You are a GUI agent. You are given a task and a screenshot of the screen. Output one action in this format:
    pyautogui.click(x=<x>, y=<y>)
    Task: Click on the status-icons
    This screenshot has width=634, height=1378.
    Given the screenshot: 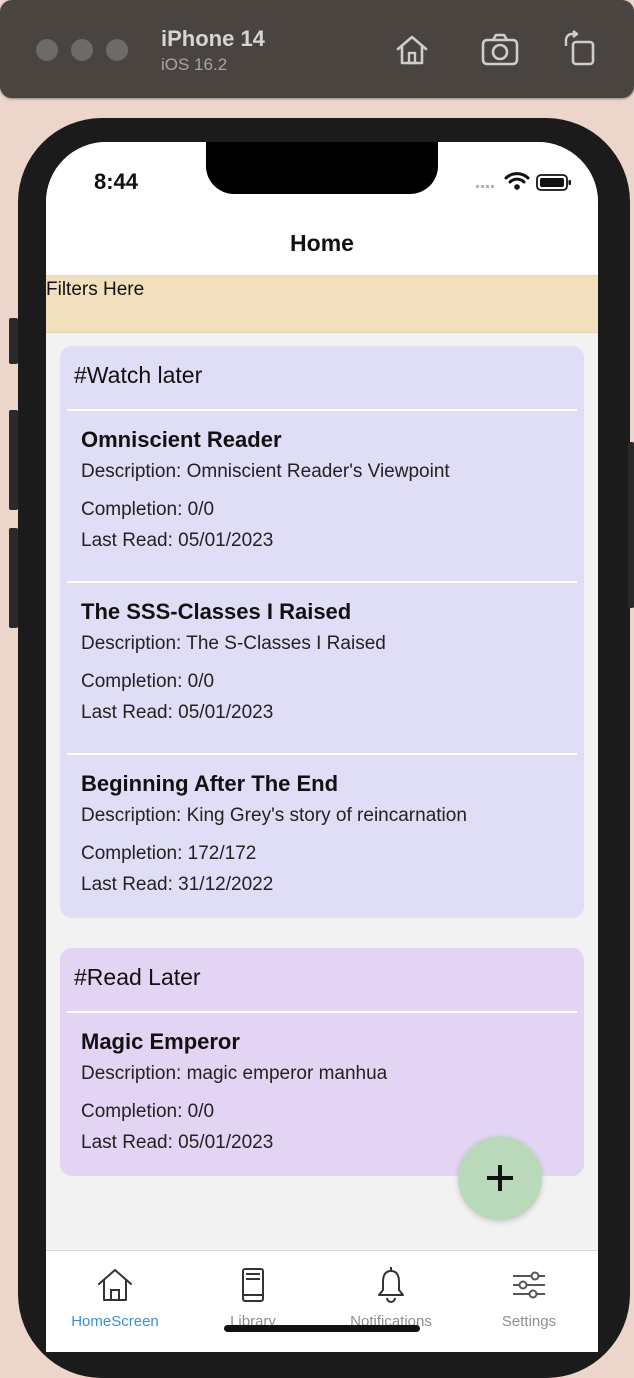 What is the action you would take?
    pyautogui.click(x=523, y=181)
    